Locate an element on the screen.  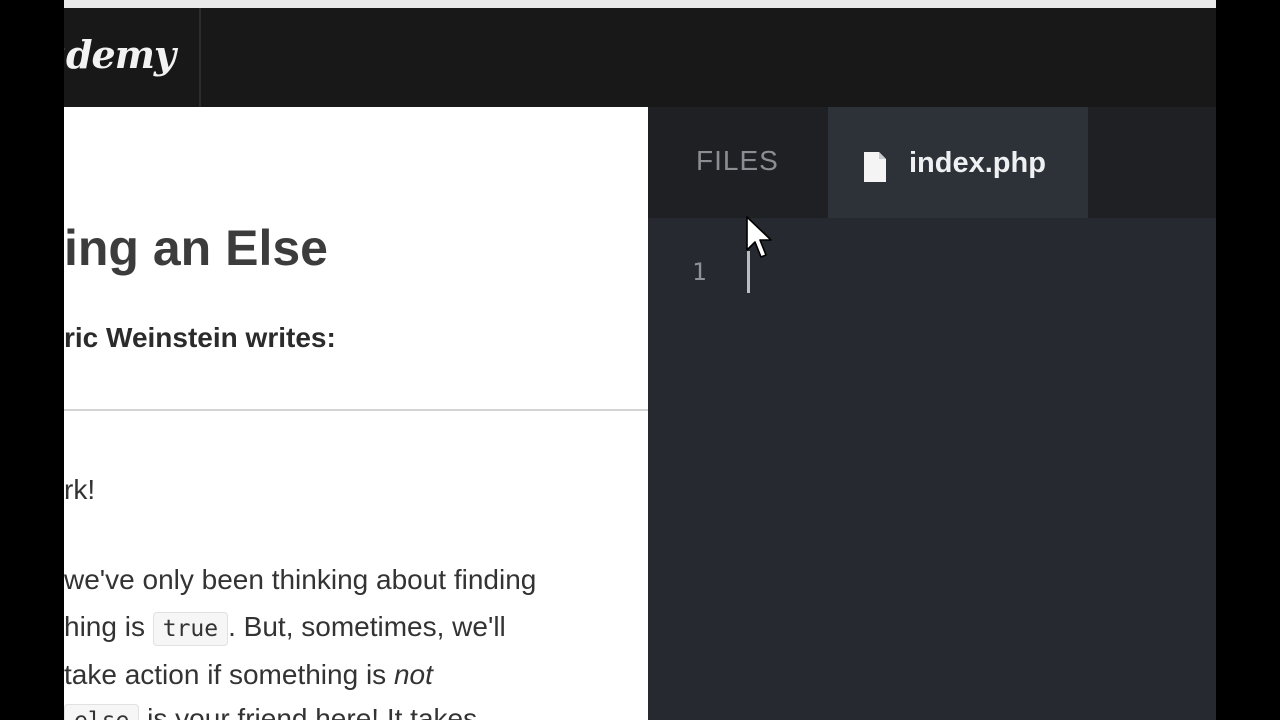
lesson-author: ric Weinstein writes: is located at coordinates (200, 337).